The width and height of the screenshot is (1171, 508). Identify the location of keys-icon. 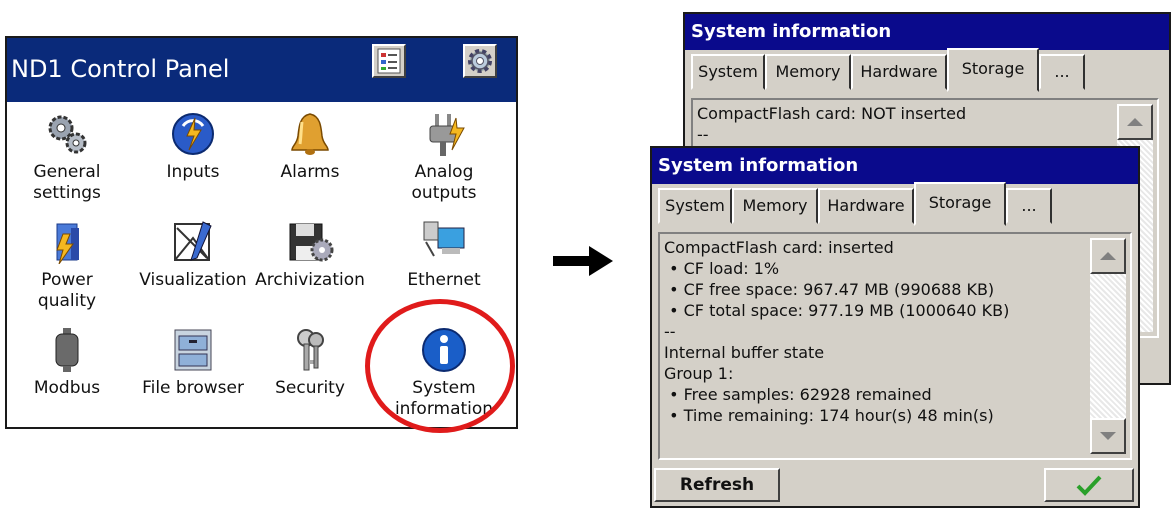
(310, 350).